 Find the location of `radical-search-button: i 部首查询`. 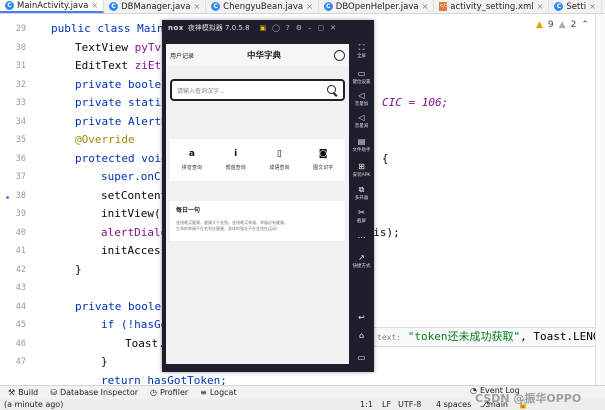

radical-search-button: i 部首查询 is located at coordinates (236, 160).